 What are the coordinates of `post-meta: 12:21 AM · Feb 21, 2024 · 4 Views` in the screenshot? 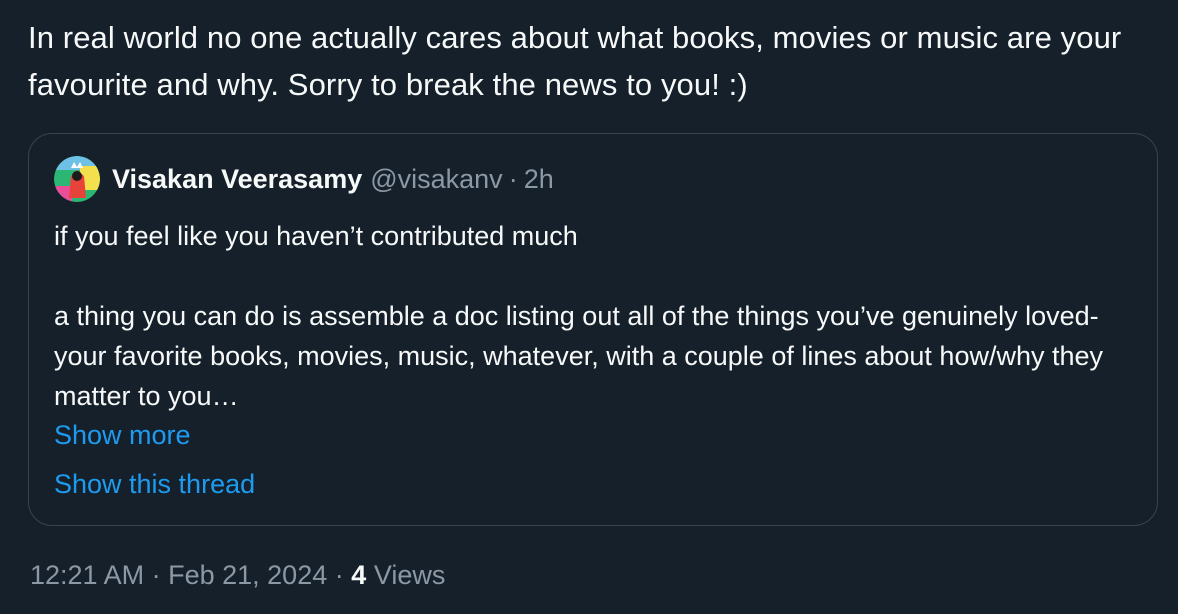 It's located at (237, 575).